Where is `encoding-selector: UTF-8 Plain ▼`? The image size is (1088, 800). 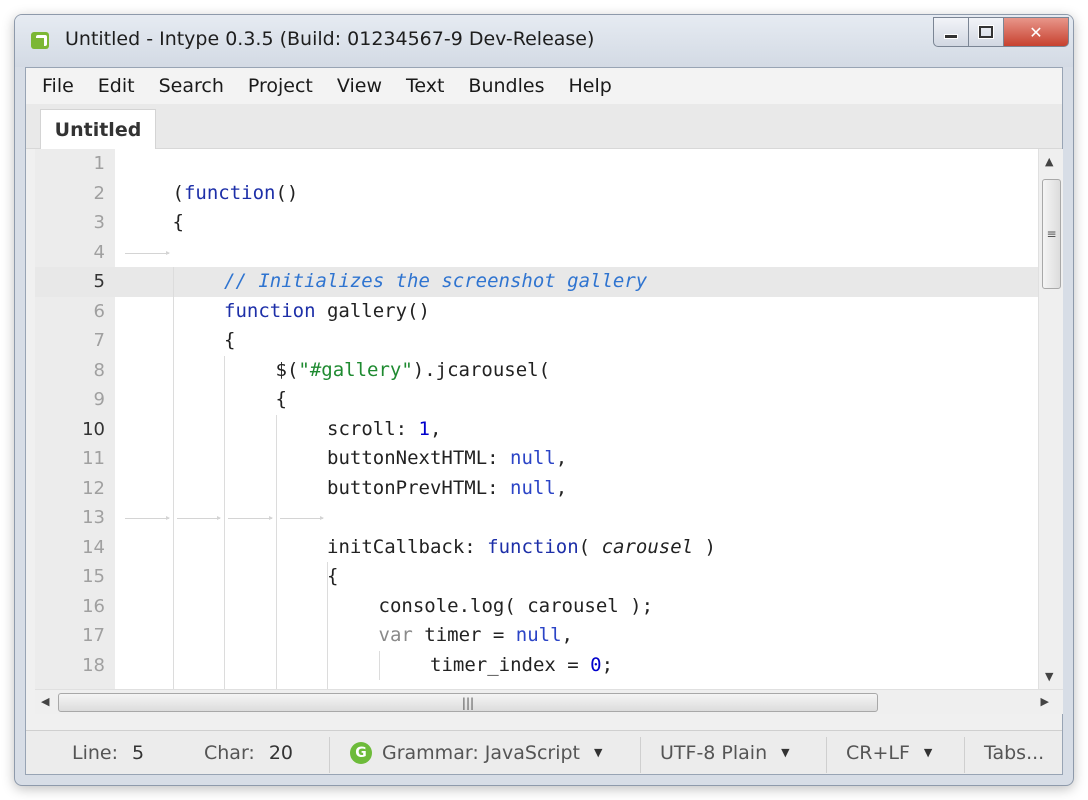 encoding-selector: UTF-8 Plain ▼ is located at coordinates (725, 752).